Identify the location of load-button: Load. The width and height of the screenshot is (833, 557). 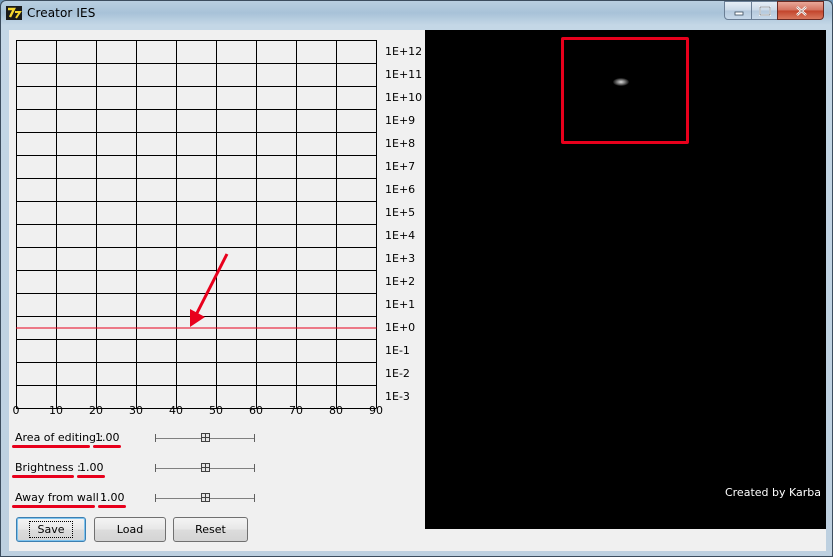
(130, 529).